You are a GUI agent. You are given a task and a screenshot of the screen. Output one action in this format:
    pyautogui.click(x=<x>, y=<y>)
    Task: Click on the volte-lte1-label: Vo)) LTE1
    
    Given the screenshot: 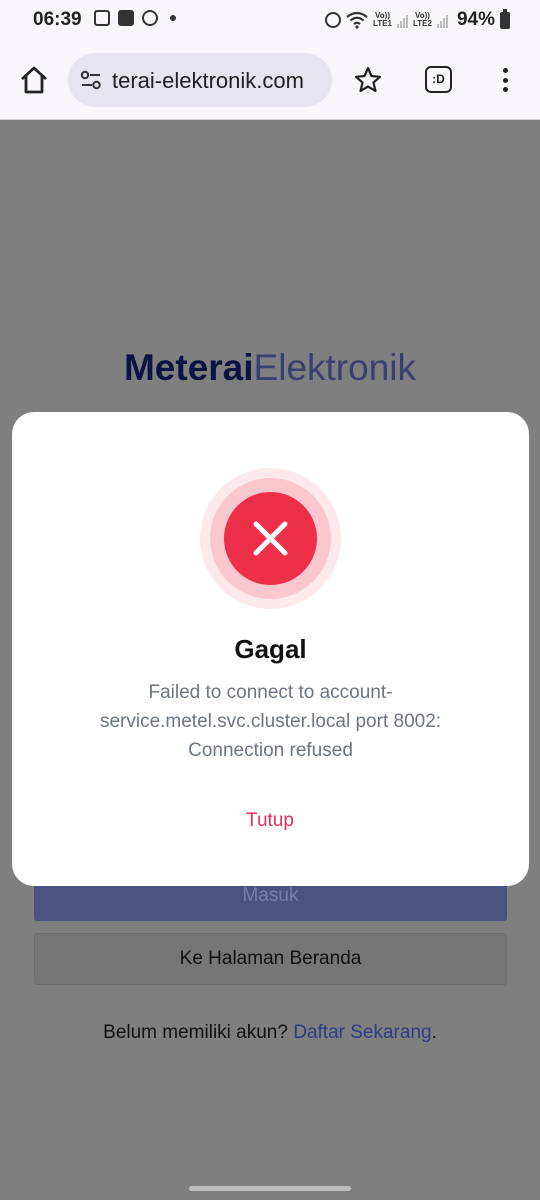 What is the action you would take?
    pyautogui.click(x=382, y=20)
    